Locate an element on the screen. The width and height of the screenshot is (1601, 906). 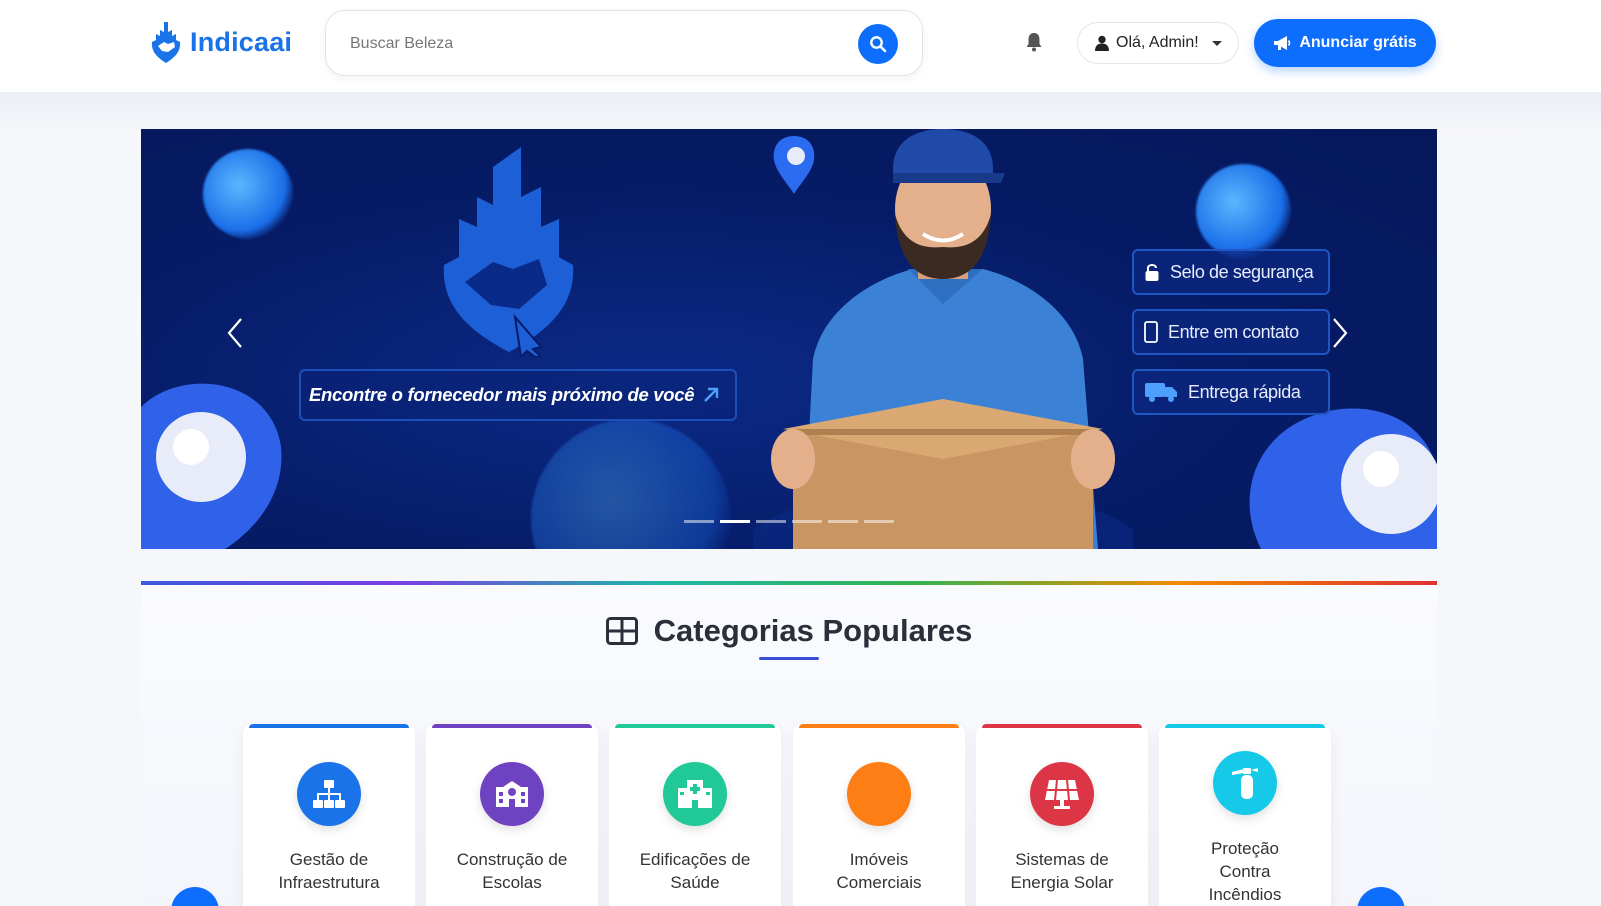
phone-icon is located at coordinates (1151, 332).